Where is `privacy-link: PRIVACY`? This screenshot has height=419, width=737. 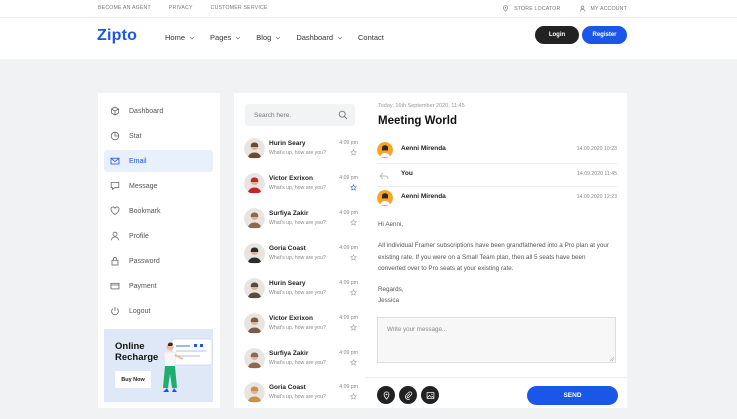
privacy-link: PRIVACY is located at coordinates (181, 8).